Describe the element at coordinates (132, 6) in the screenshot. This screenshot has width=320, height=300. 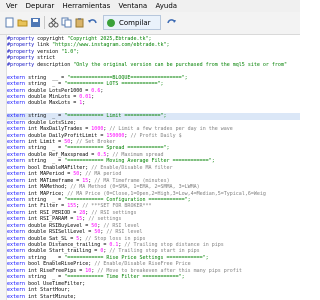
I see `menu-ventana: Ventana` at that location.